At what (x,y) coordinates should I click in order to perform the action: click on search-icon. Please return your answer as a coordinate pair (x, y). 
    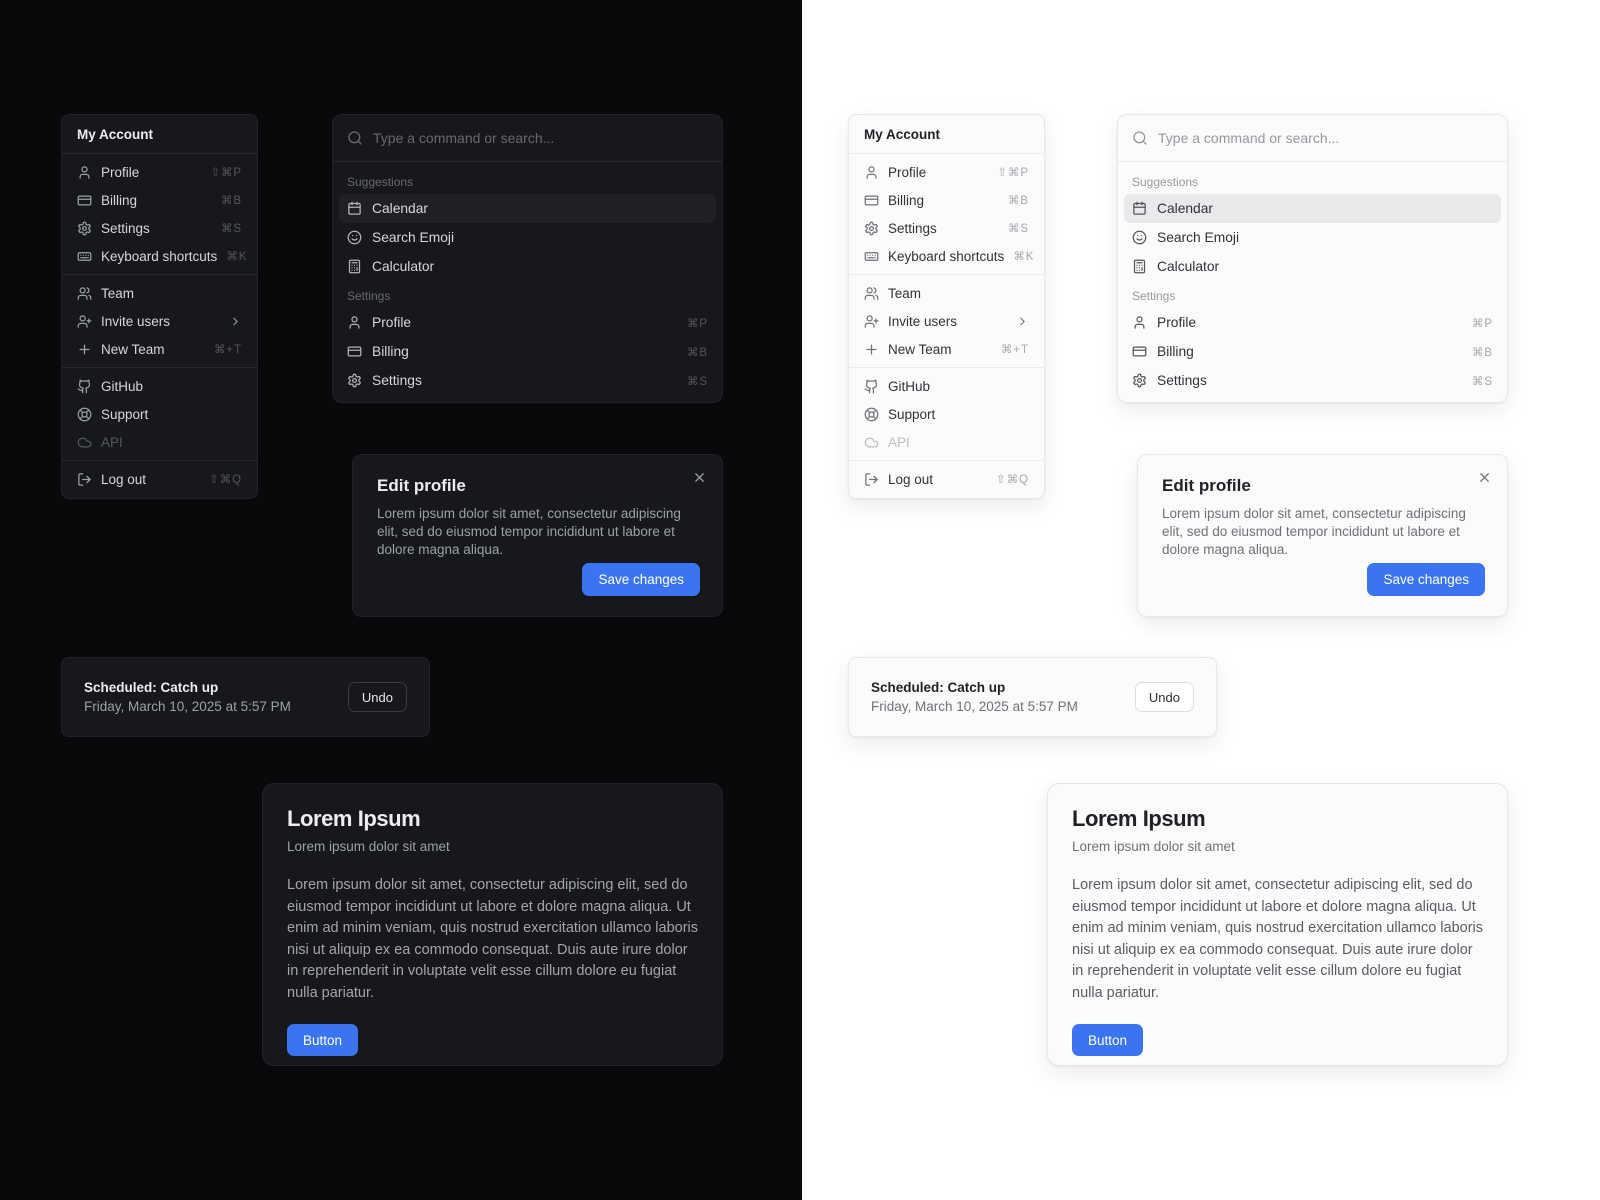
    Looking at the image, I should click on (355, 138).